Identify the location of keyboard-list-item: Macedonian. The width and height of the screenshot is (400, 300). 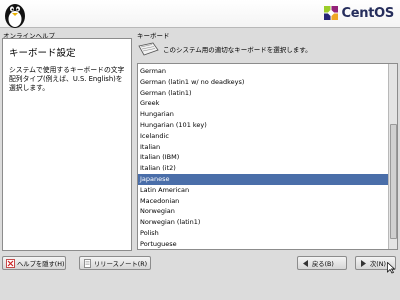
(263, 201).